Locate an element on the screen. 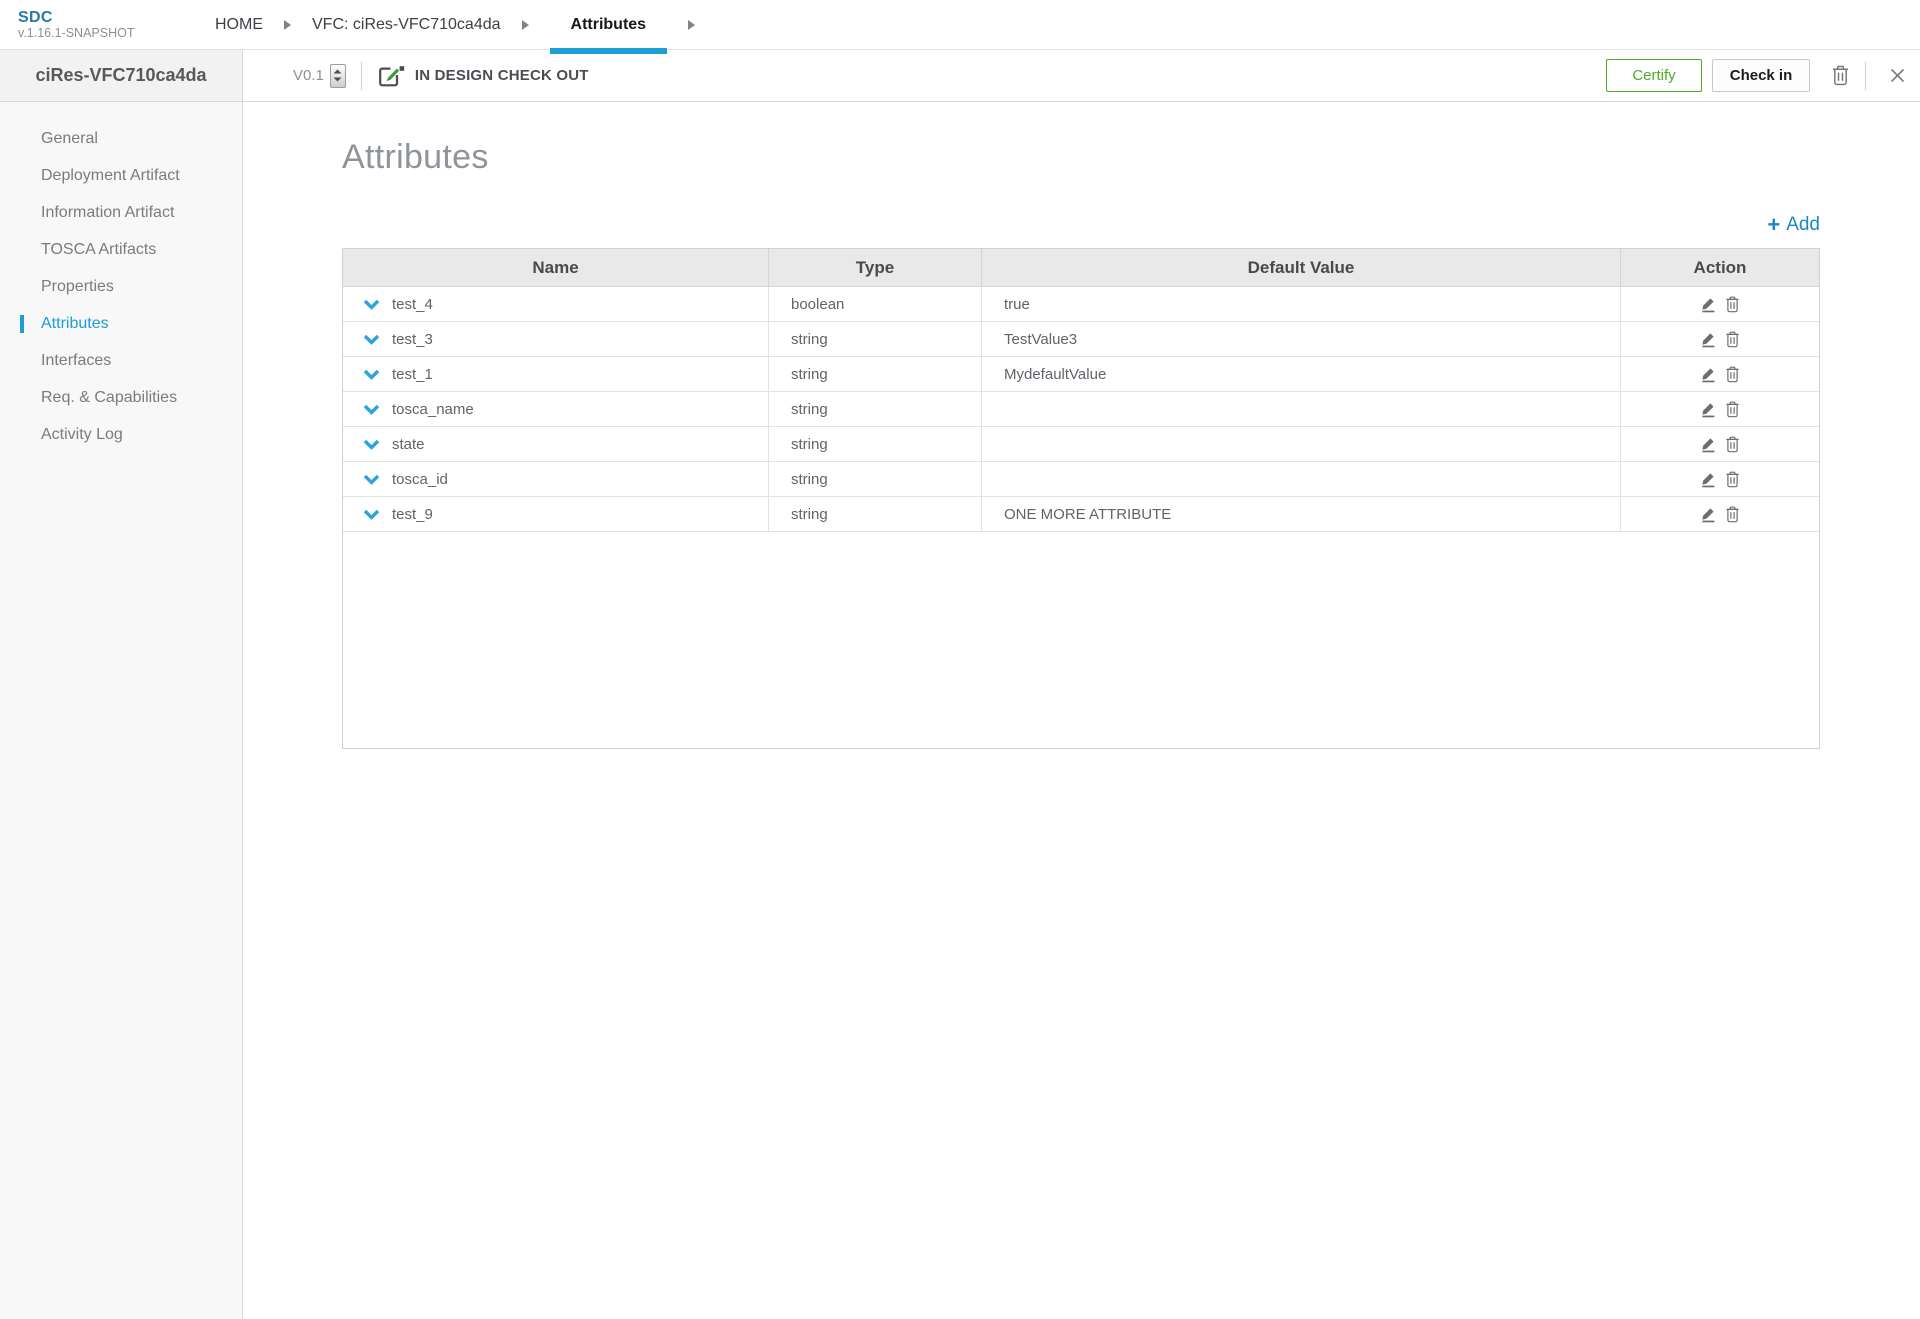 The image size is (1920, 1319). workspace-actions: Certify Check in is located at coordinates (1756, 75).